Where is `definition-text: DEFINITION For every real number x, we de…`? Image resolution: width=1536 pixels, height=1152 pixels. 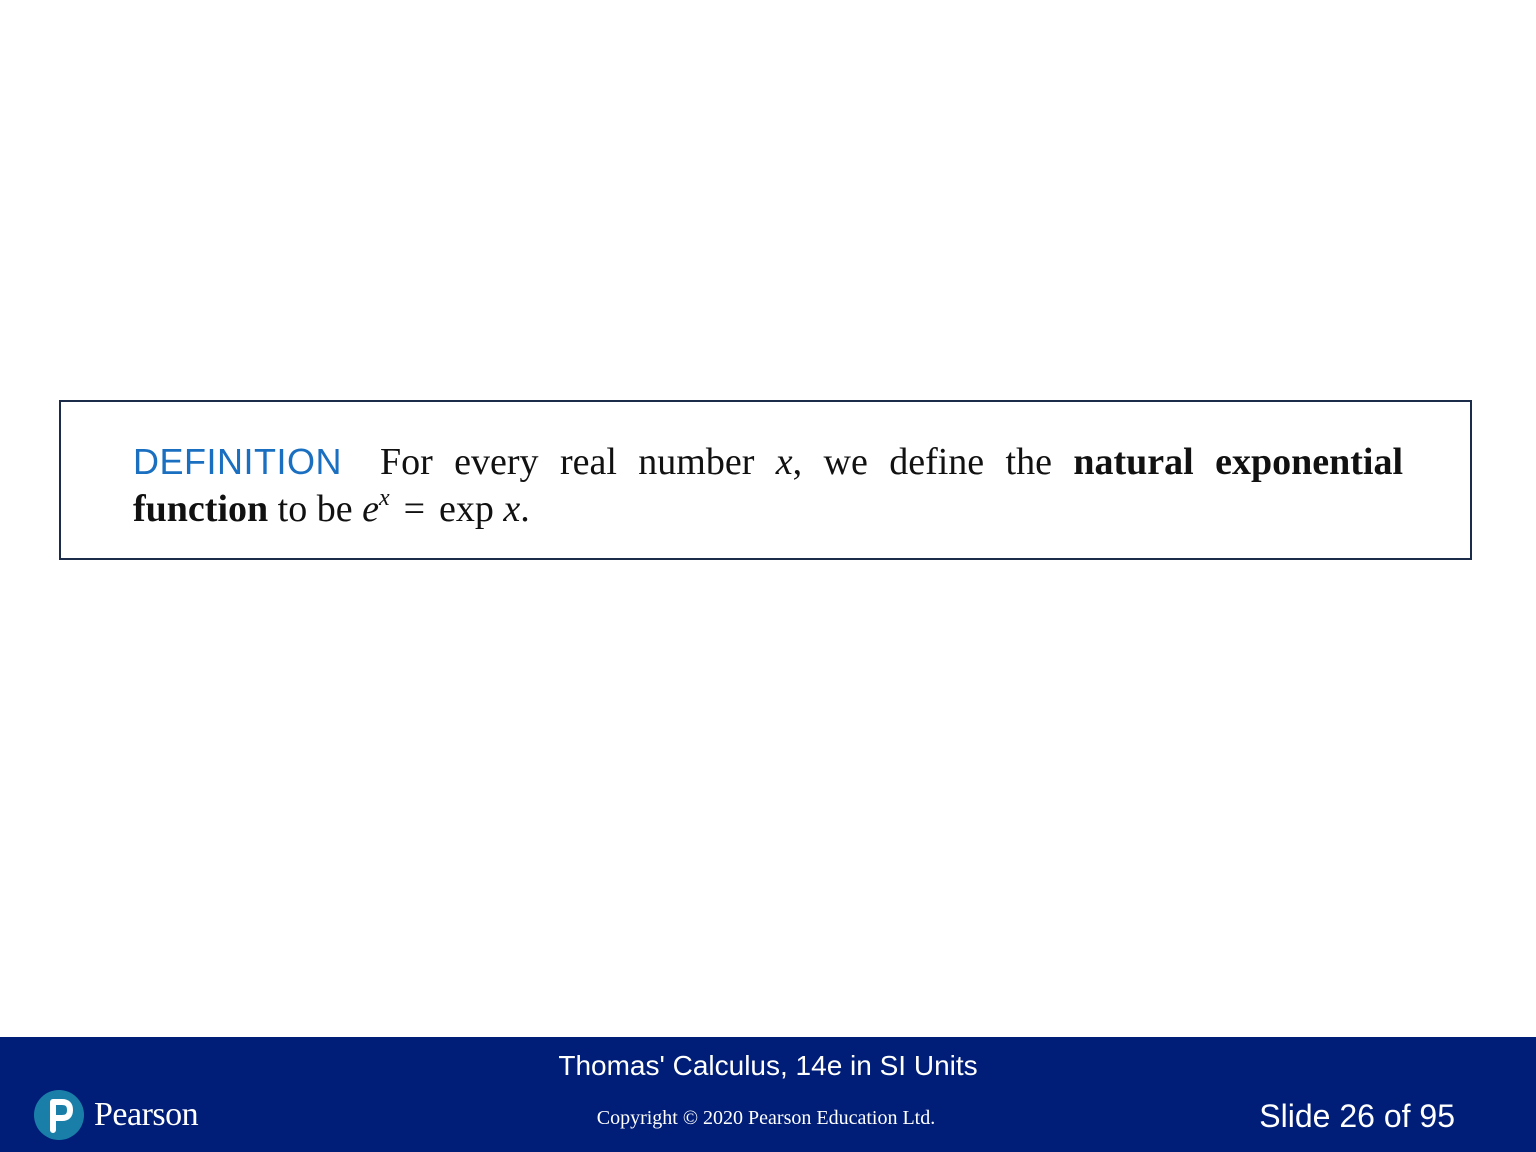 definition-text: DEFINITION For every real number x, we de… is located at coordinates (768, 485).